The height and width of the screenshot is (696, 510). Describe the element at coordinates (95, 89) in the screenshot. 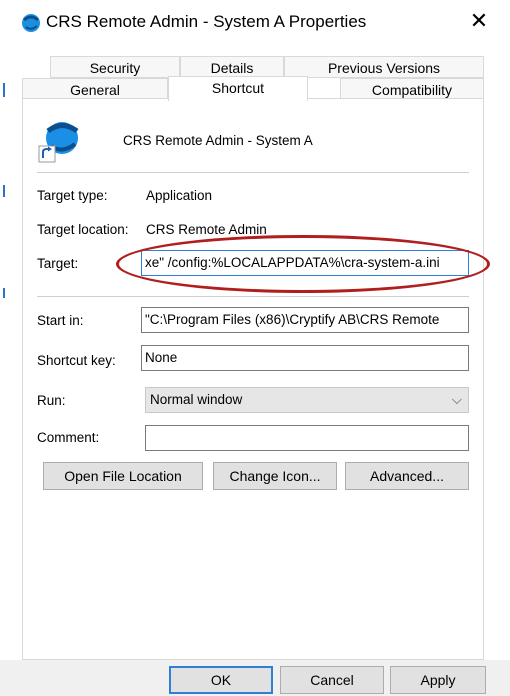

I see `tab-general: General` at that location.